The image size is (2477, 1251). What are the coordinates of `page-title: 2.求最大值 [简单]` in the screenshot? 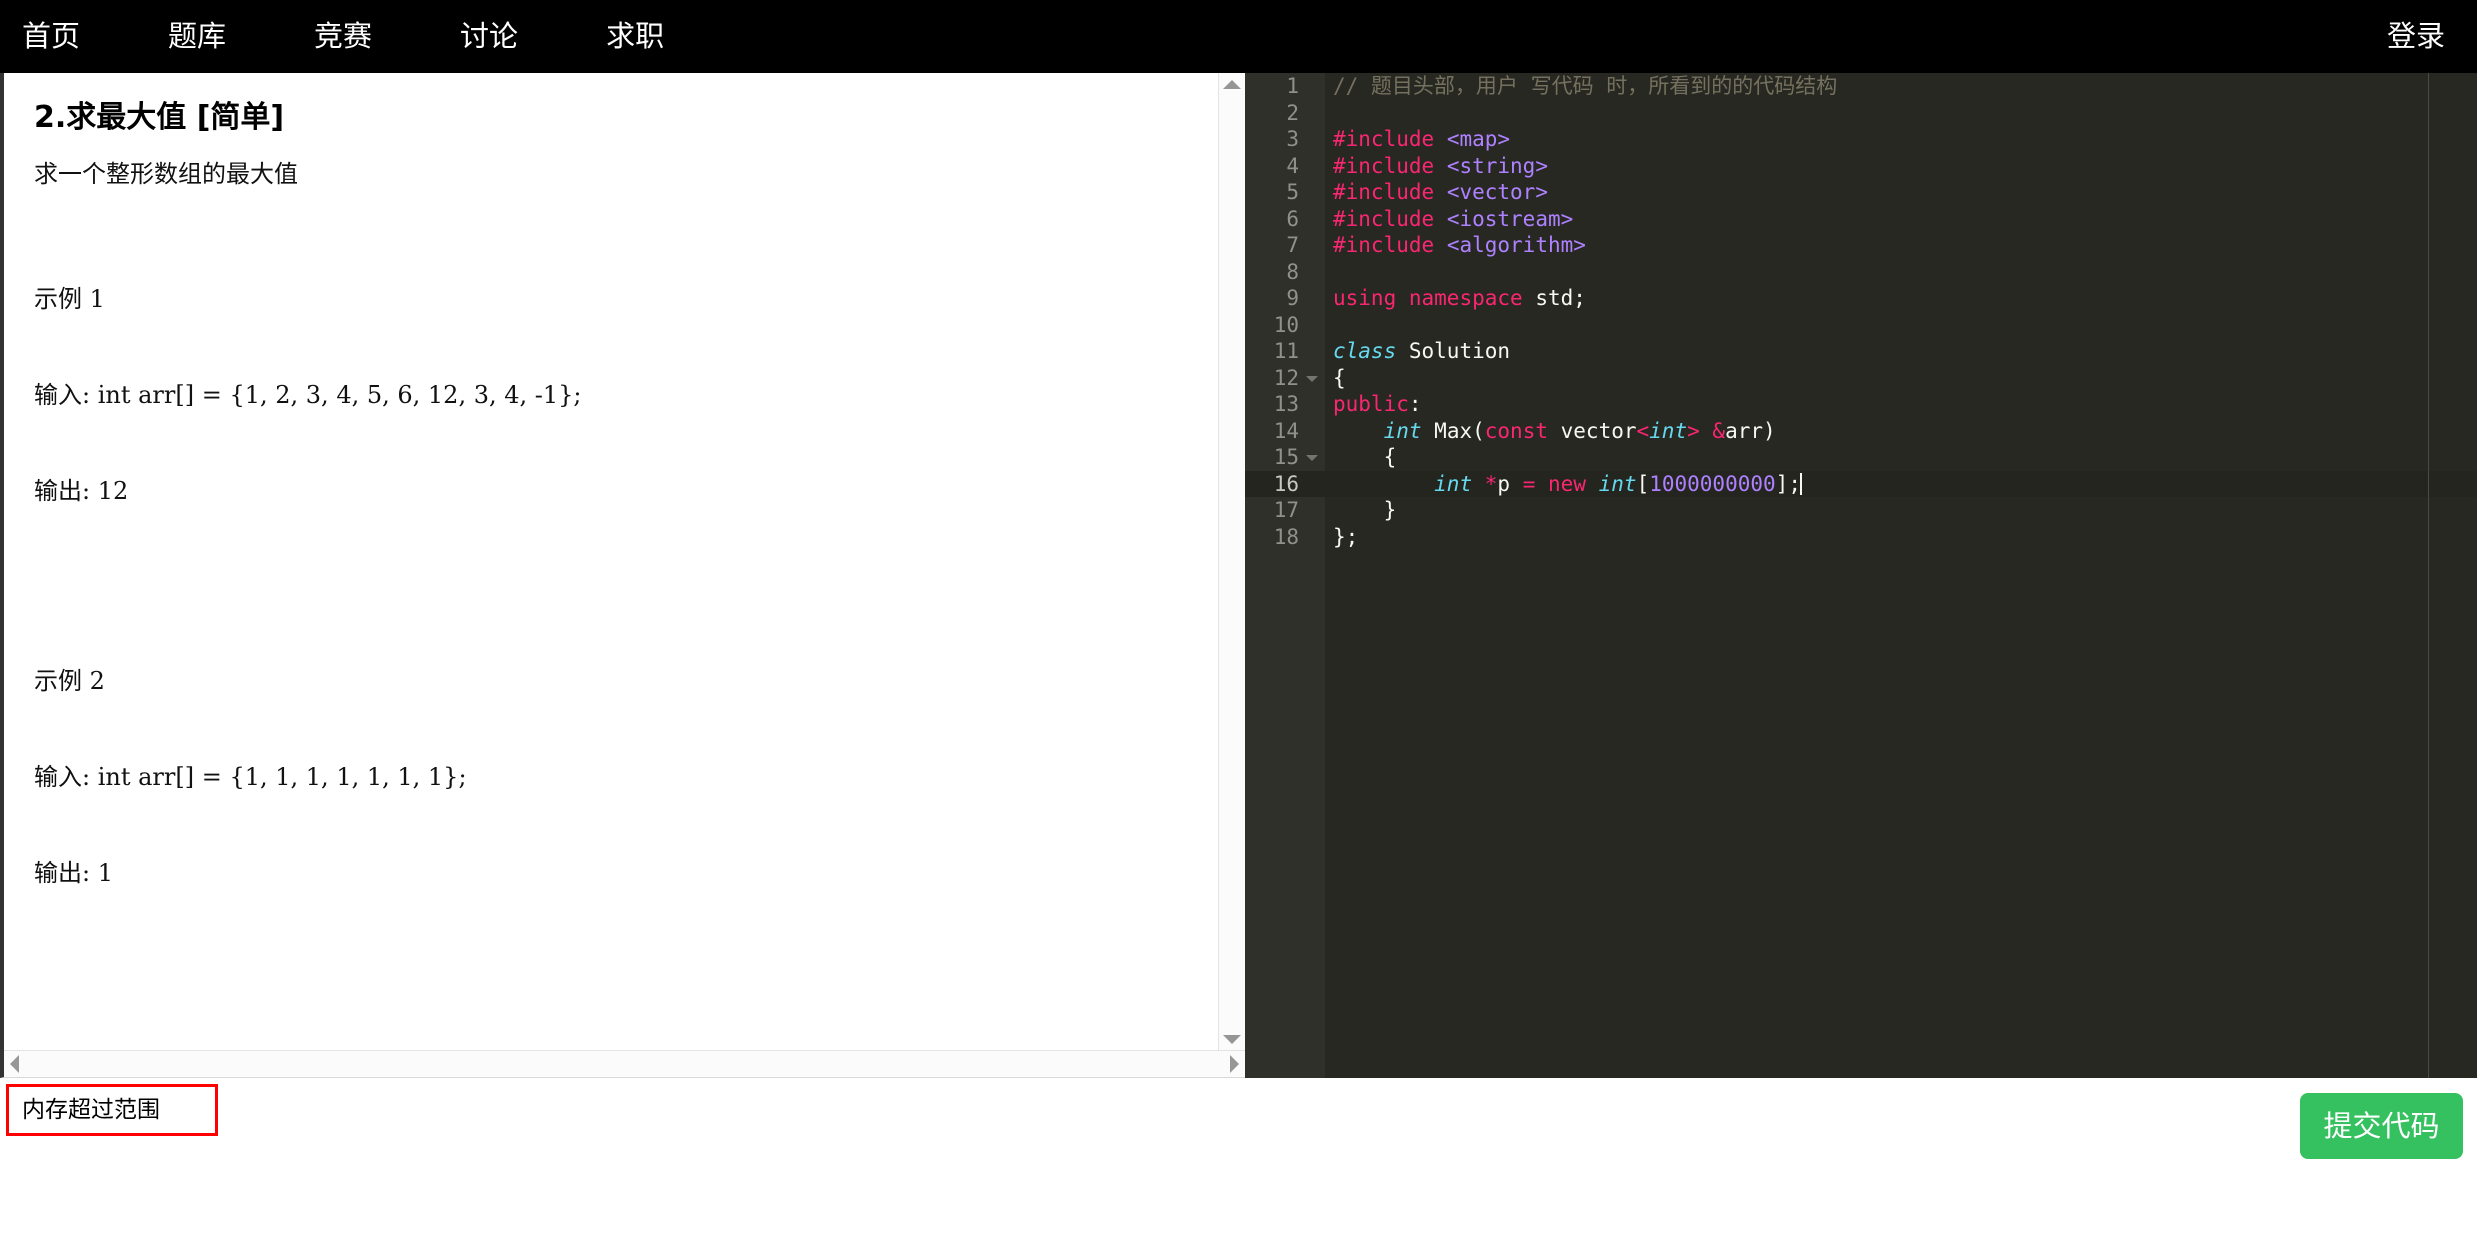 It's located at (159, 117).